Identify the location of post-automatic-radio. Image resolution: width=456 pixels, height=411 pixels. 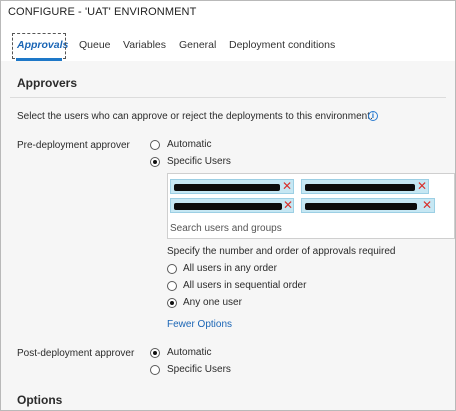
(155, 353).